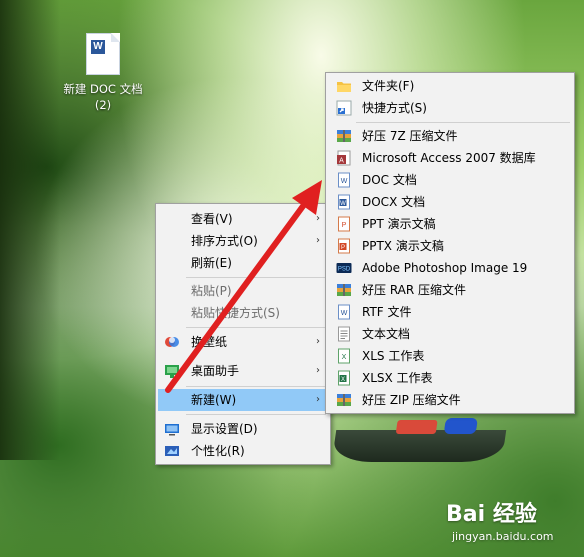 This screenshot has height=557, width=584. What do you see at coordinates (243, 263) in the screenshot?
I see `menu-item-refresh: 刷新(E)` at bounding box center [243, 263].